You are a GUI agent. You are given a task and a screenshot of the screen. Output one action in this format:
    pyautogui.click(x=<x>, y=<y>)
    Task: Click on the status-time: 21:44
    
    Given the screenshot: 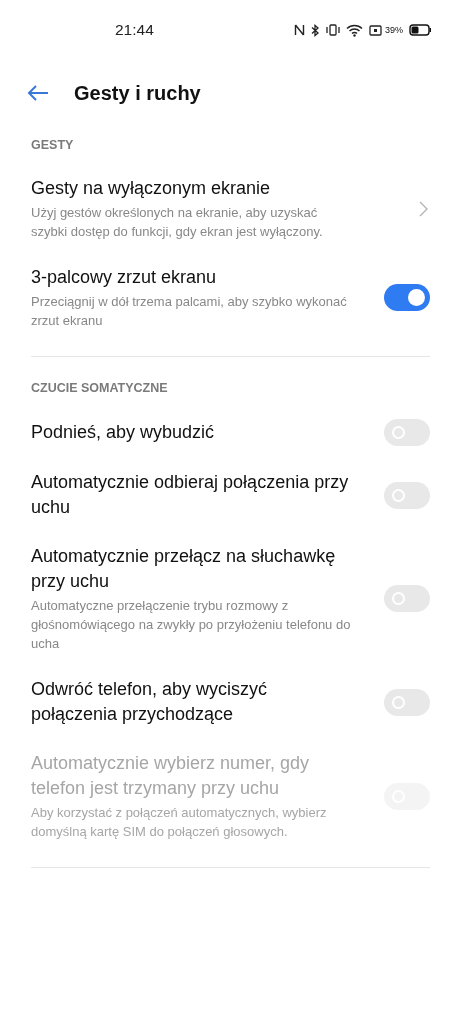 What is the action you would take?
    pyautogui.click(x=134, y=30)
    